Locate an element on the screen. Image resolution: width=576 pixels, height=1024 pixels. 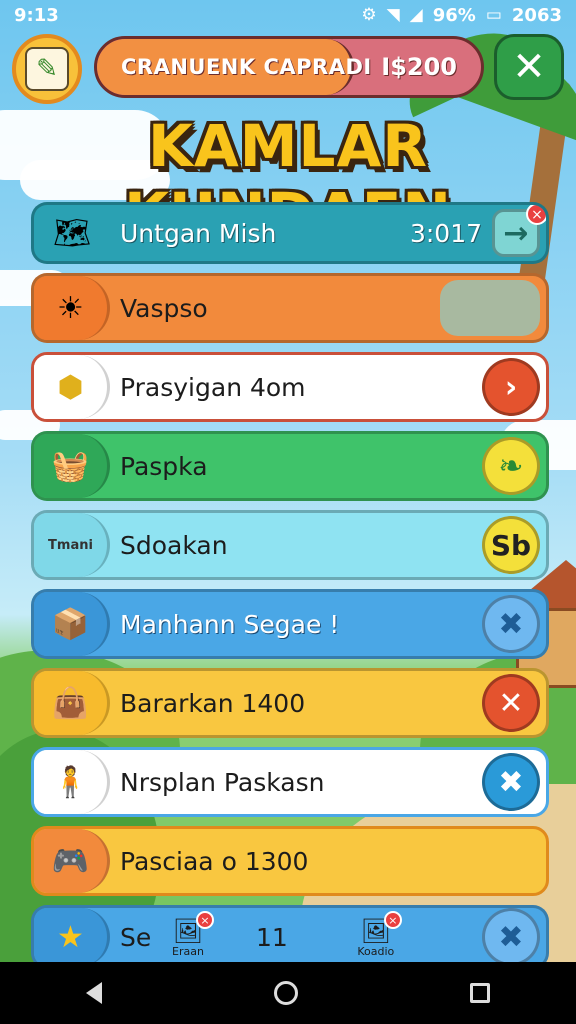
home-icon is located at coordinates (286, 993).